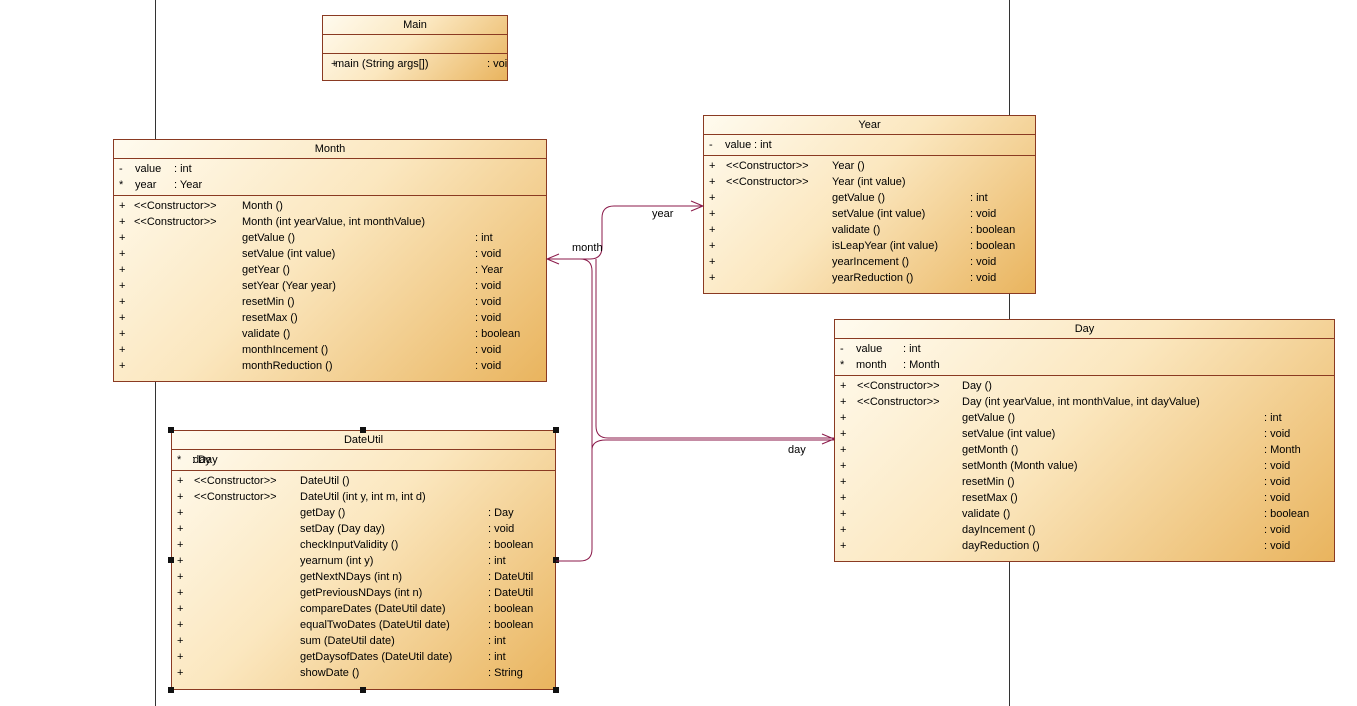  Describe the element at coordinates (714, 349) in the screenshot. I see `association-month-day` at that location.